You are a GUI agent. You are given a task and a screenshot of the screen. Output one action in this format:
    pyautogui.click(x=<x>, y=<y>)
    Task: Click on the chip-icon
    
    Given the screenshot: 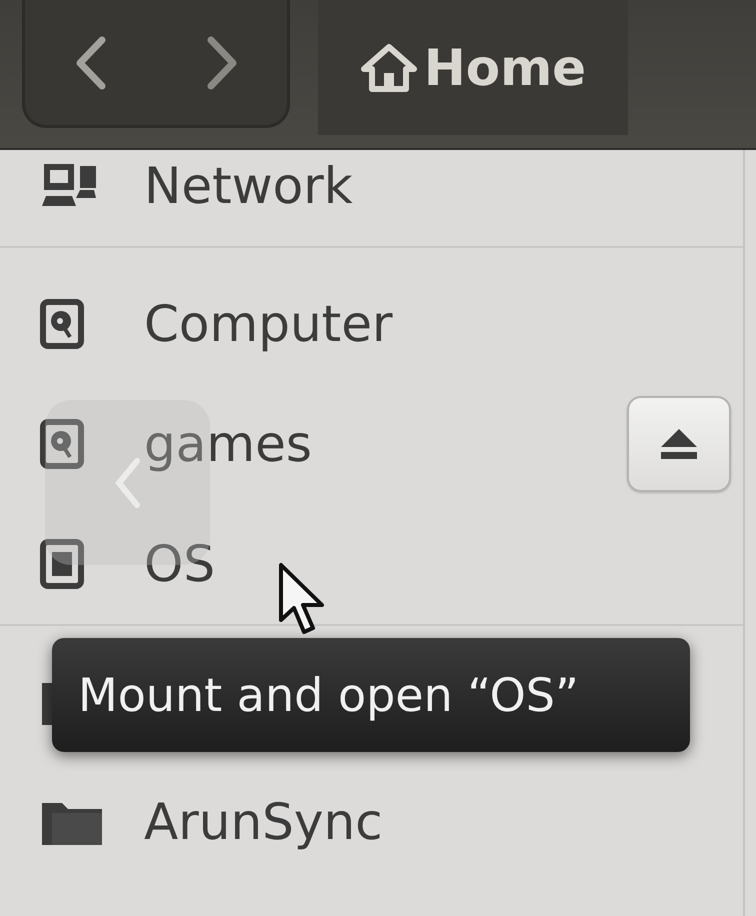 What is the action you would take?
    pyautogui.click(x=62, y=564)
    